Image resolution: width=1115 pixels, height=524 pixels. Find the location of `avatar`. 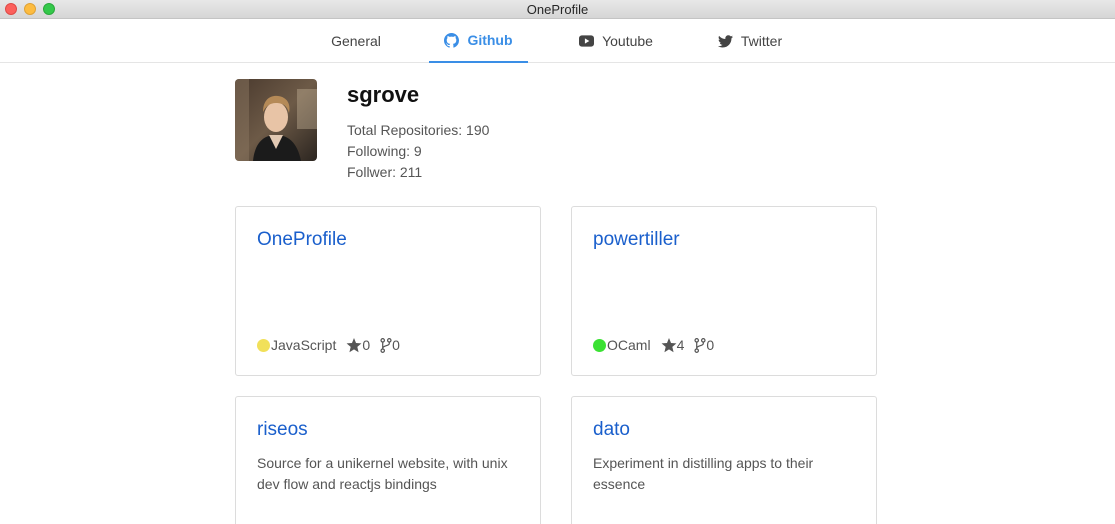

avatar is located at coordinates (276, 120).